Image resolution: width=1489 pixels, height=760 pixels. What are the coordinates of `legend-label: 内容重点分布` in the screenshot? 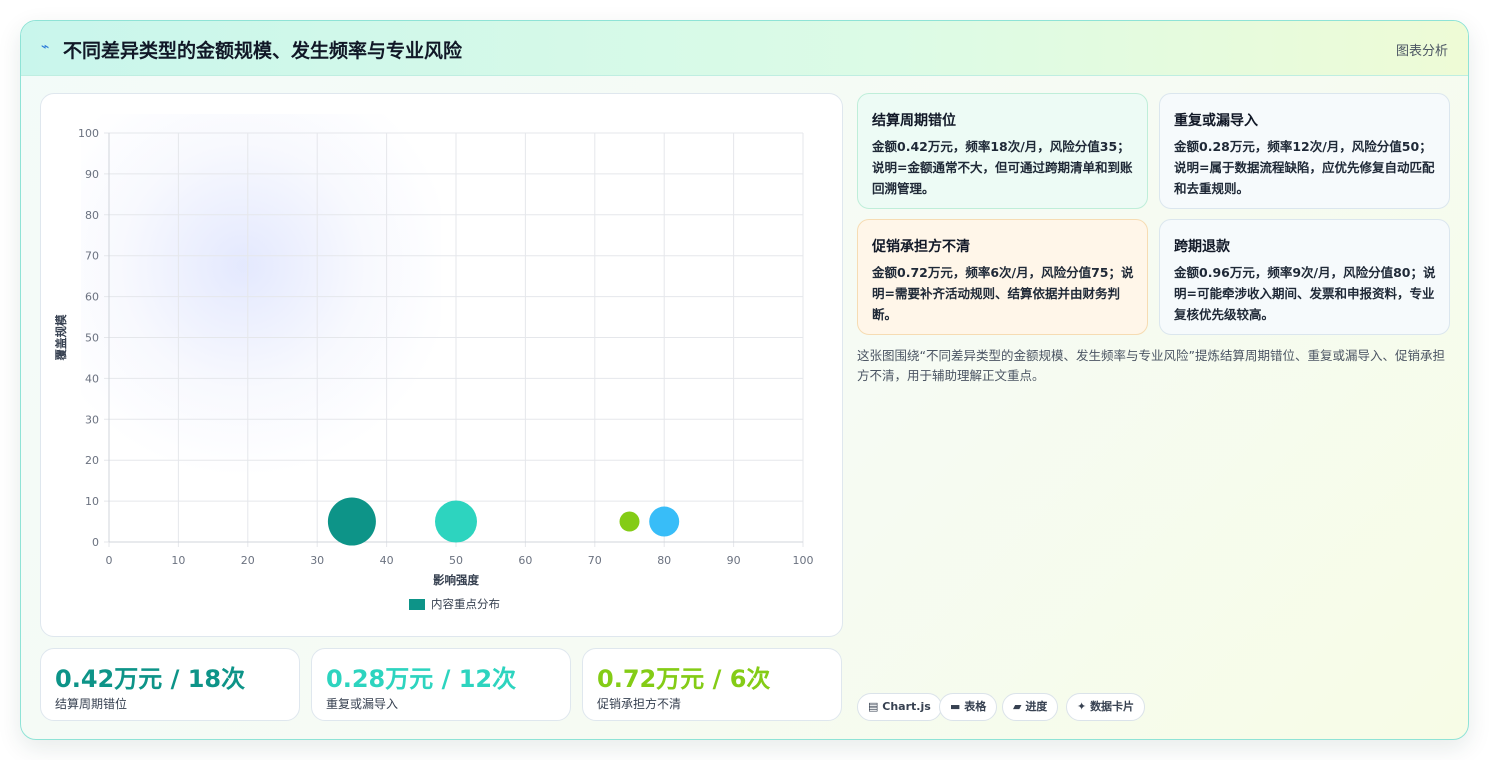 It's located at (465, 604).